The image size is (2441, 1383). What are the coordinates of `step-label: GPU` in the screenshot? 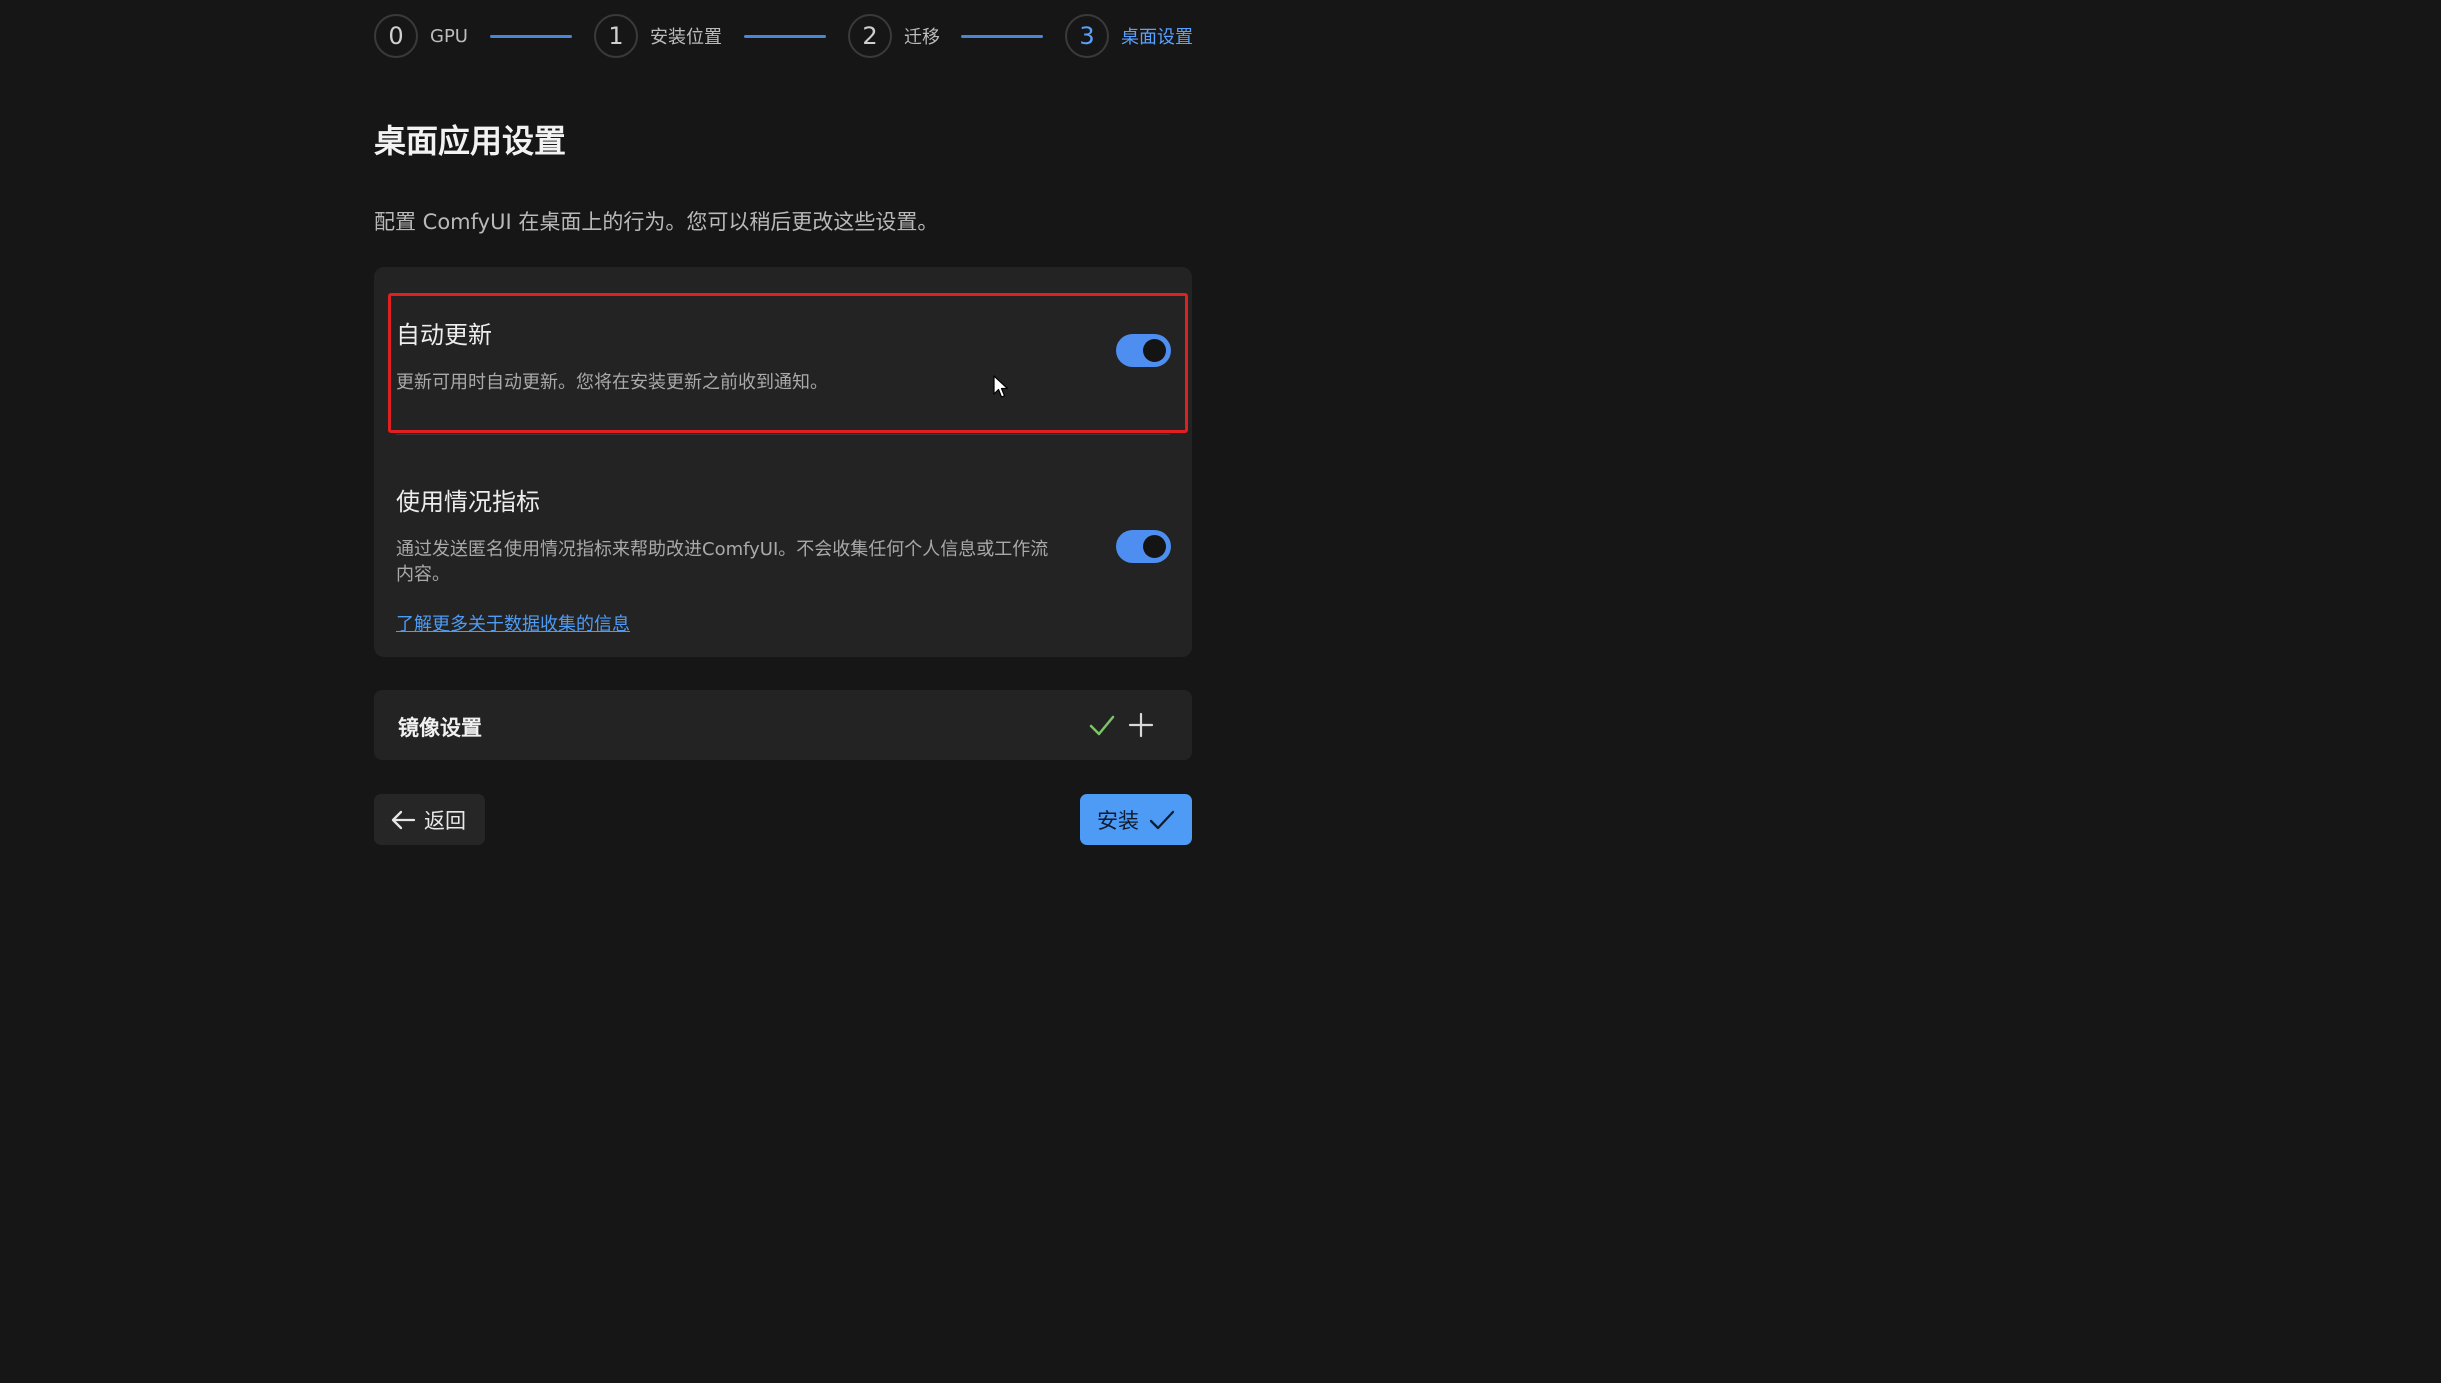 It's located at (449, 36).